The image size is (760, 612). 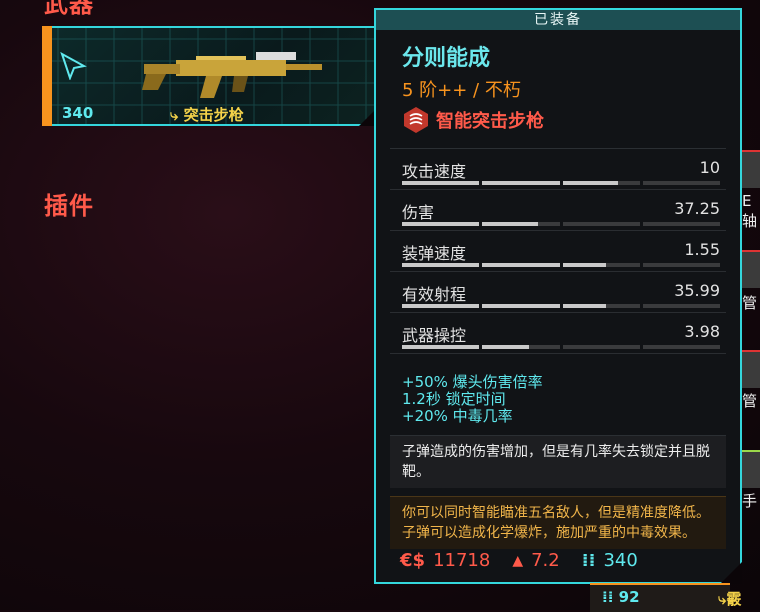 I want to click on weapon-class: 智能突击步枪, so click(x=564, y=120).